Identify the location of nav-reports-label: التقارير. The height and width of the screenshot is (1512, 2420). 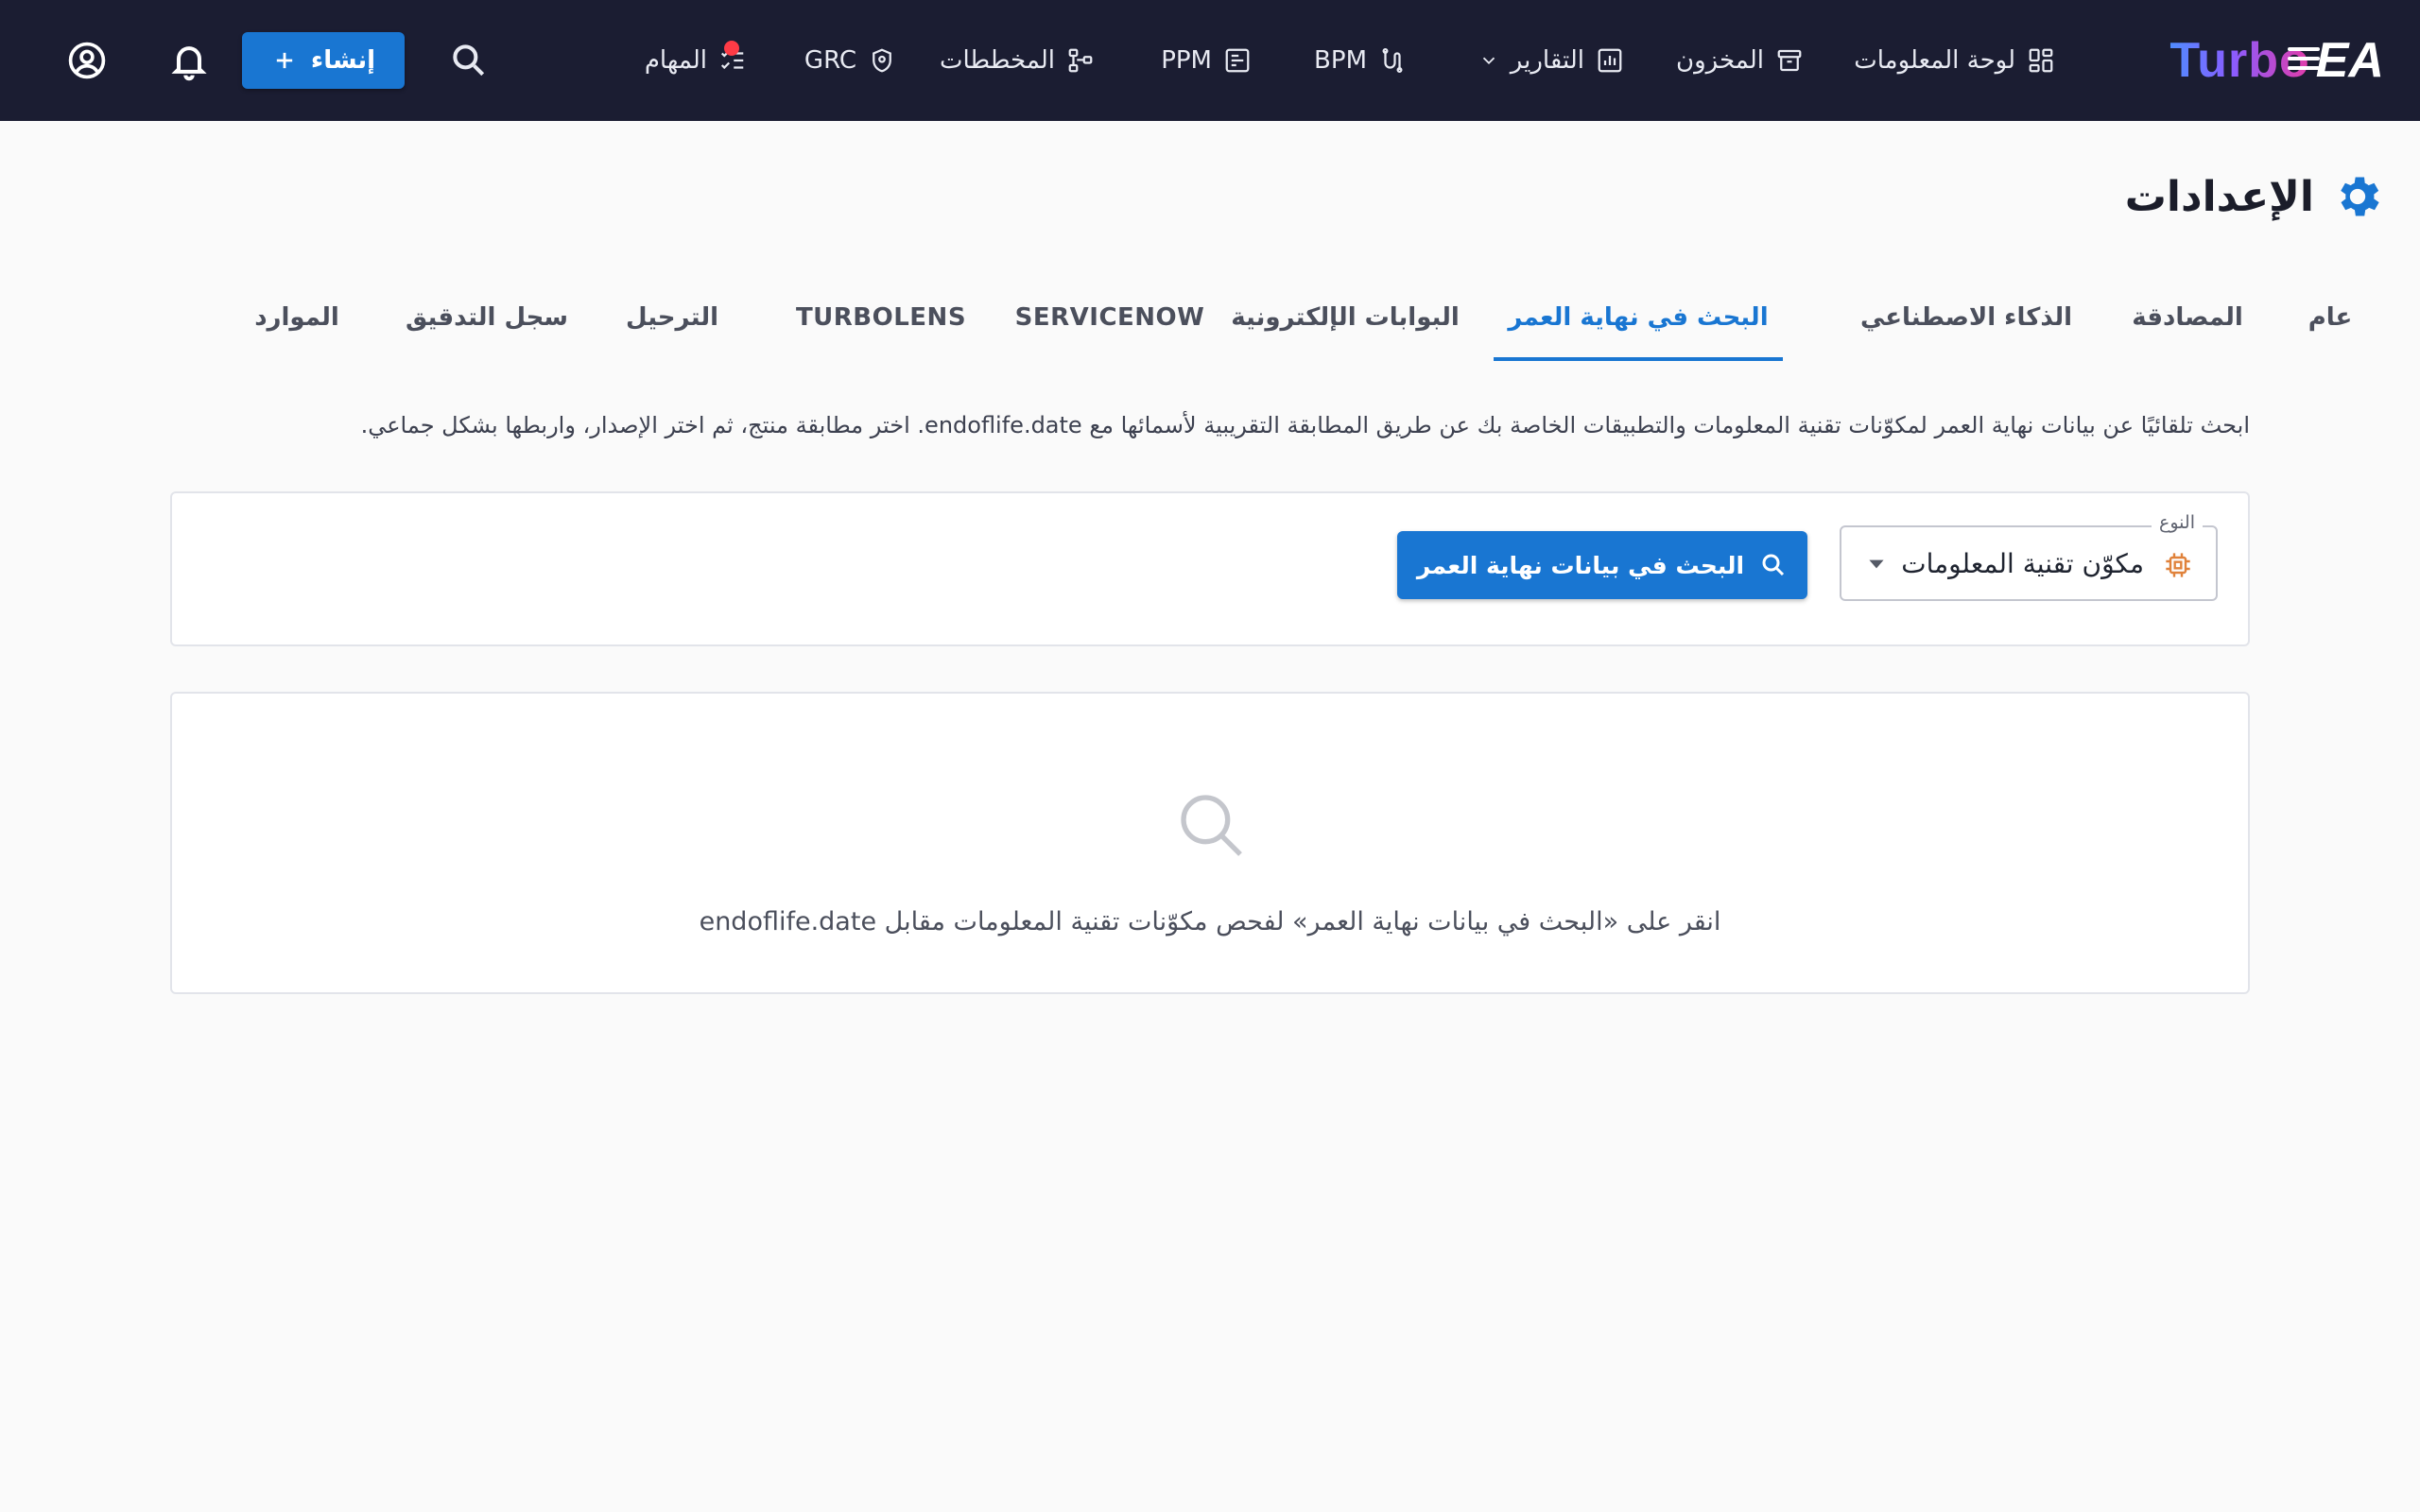
(1547, 60).